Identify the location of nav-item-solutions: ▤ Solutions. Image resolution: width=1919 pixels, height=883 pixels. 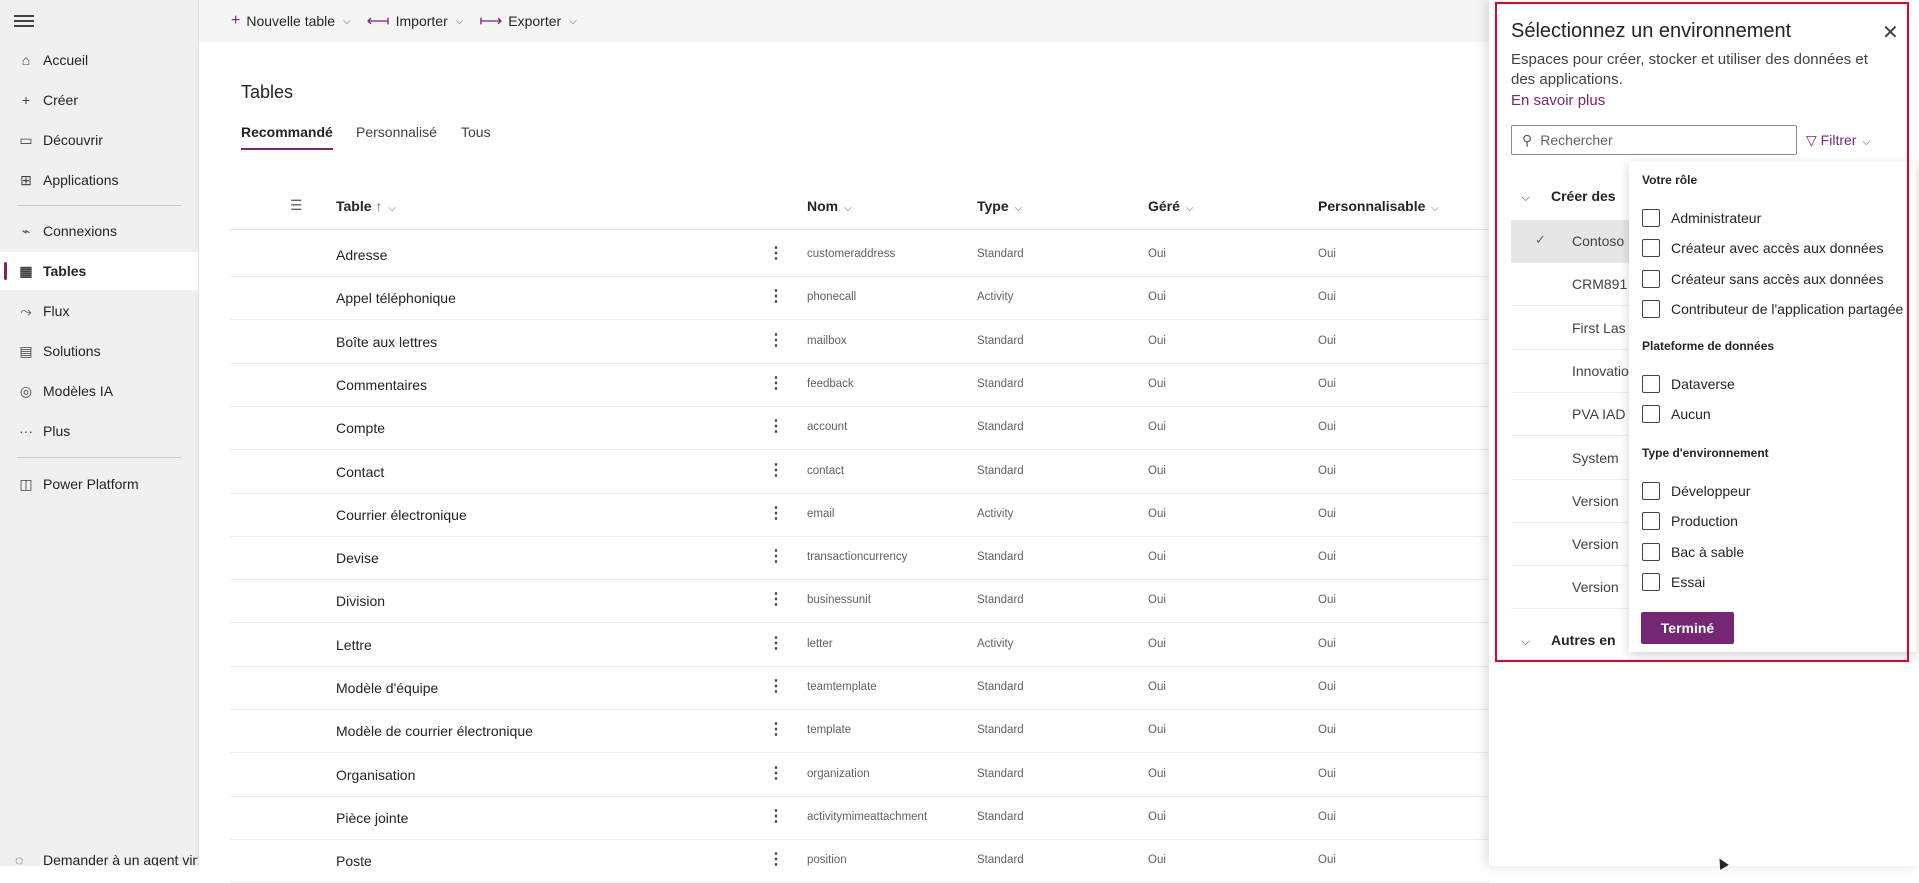
(99, 351).